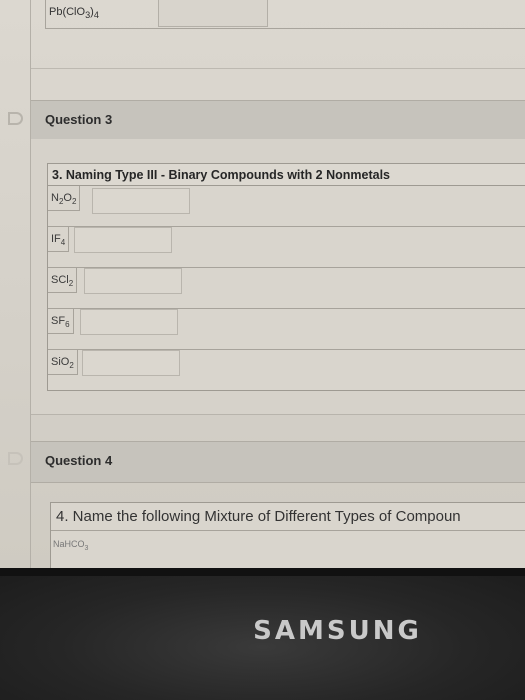 Image resolution: width=525 pixels, height=700 pixels. I want to click on table-row: IF4, so click(286, 247).